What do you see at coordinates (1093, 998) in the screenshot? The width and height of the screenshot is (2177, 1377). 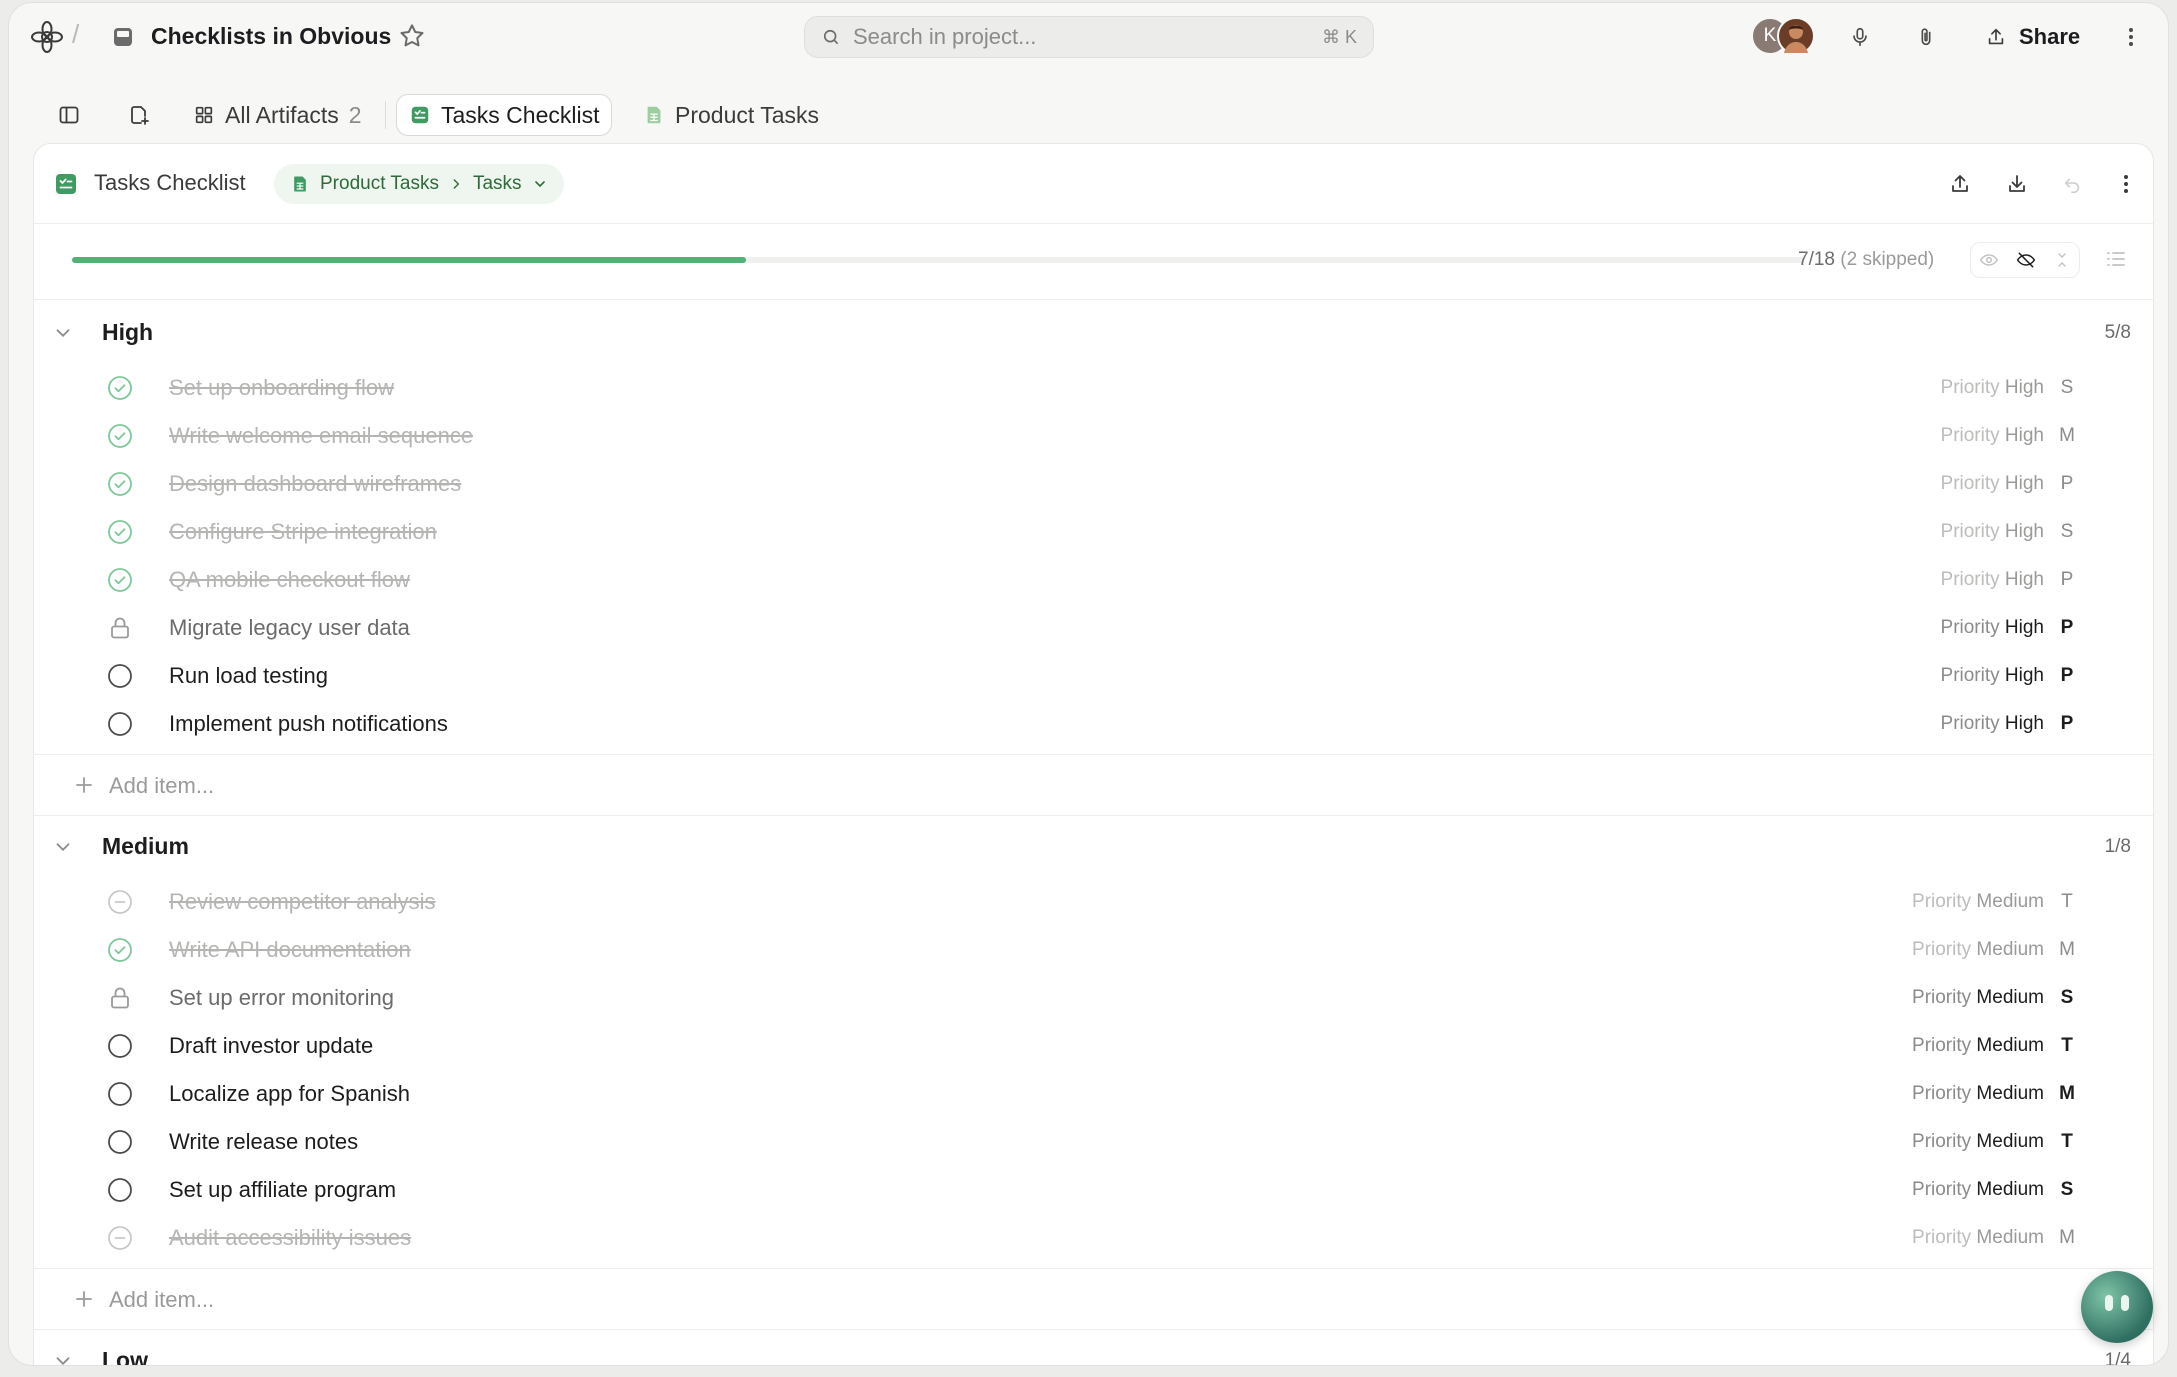 I see `list-item: Set up error monitoring Priority Medium S` at bounding box center [1093, 998].